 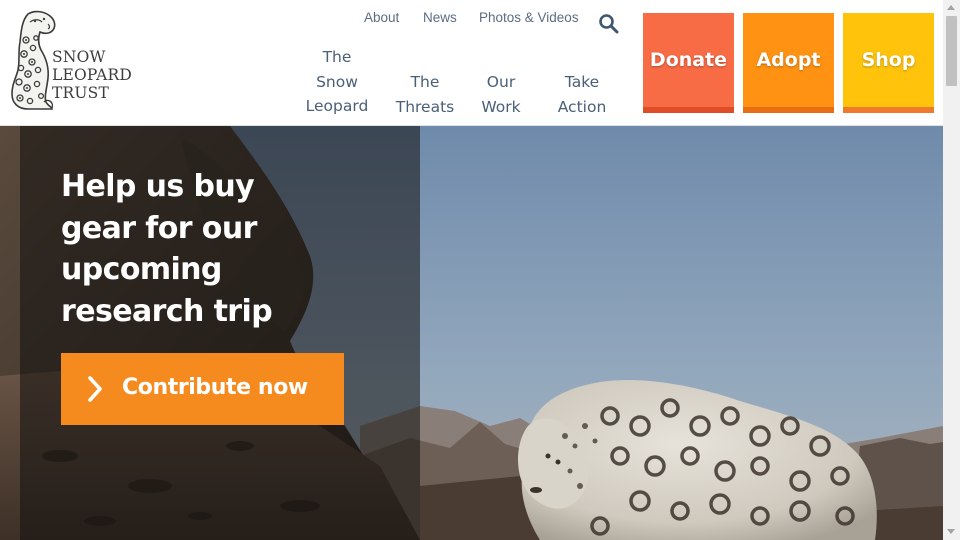 I want to click on util-link-news: News, so click(x=440, y=17).